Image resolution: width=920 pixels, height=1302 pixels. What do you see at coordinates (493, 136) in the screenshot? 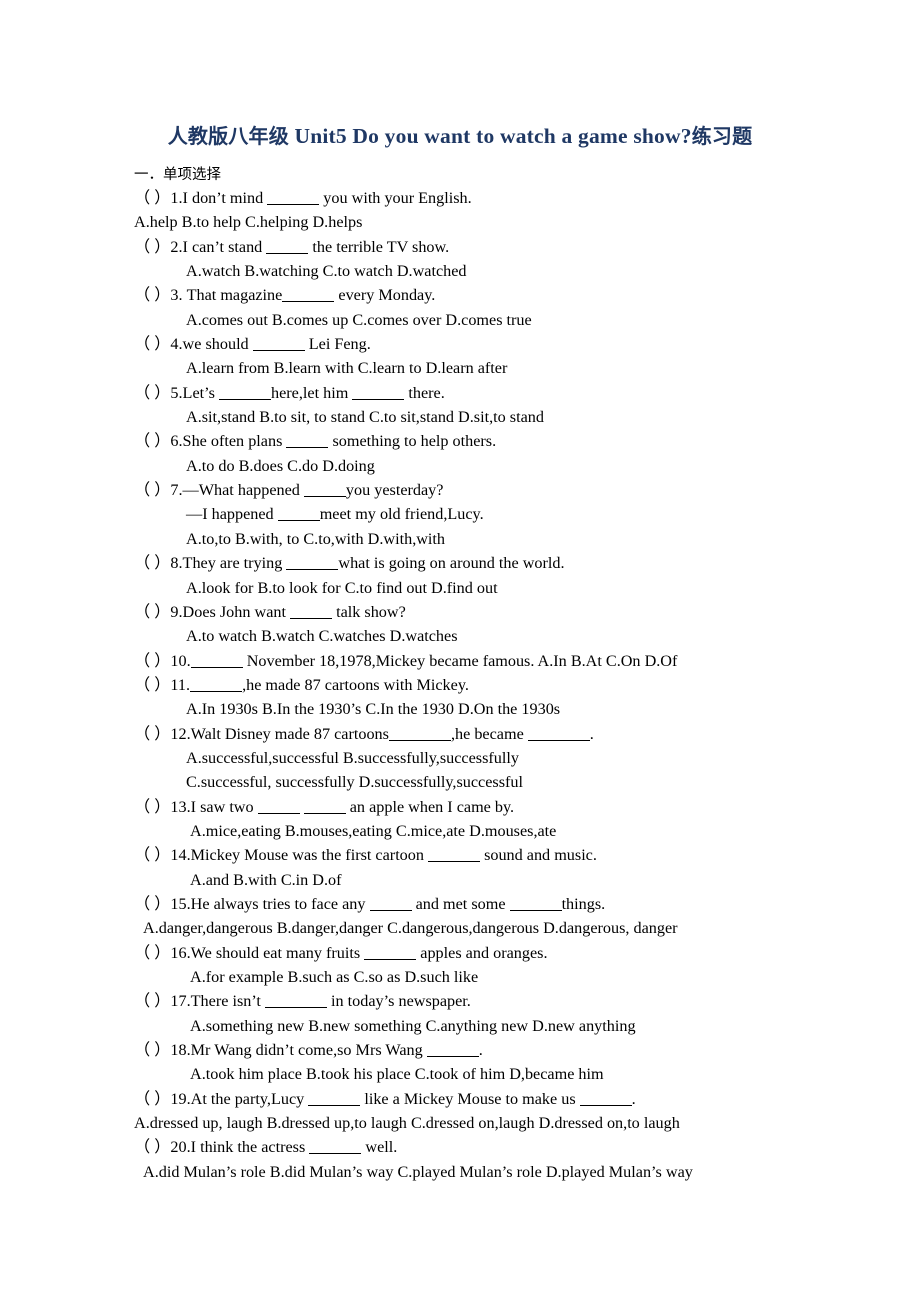
I see `page-title-en: Unit5 Do you want to watch a game show?` at bounding box center [493, 136].